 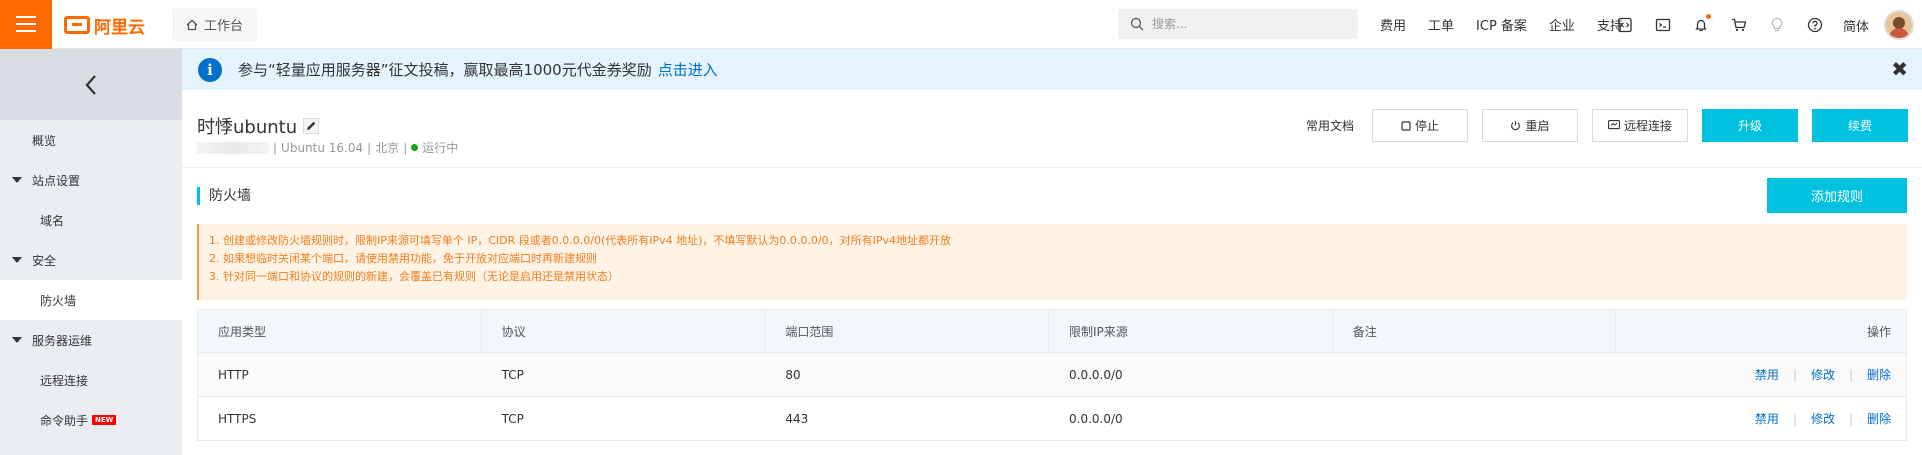 What do you see at coordinates (1708, 16) in the screenshot?
I see `notification-dot` at bounding box center [1708, 16].